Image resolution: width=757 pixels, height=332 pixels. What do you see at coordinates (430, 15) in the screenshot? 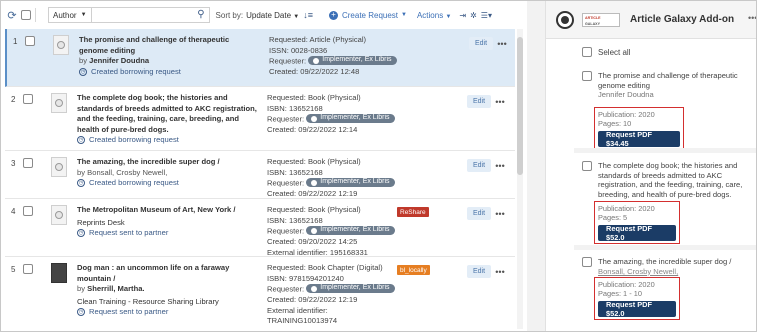
I see `actions-label: Actions` at bounding box center [430, 15].